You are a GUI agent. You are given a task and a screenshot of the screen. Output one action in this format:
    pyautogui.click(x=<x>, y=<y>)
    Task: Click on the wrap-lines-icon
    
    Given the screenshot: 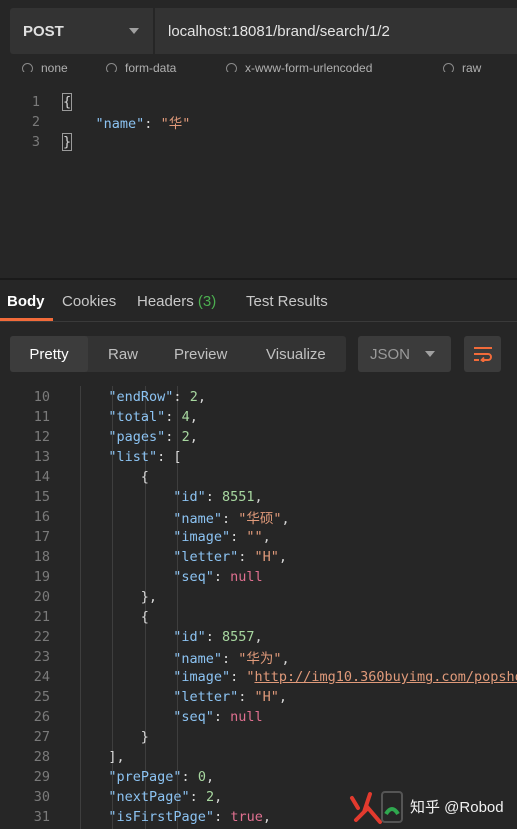 What is the action you would take?
    pyautogui.click(x=482, y=354)
    